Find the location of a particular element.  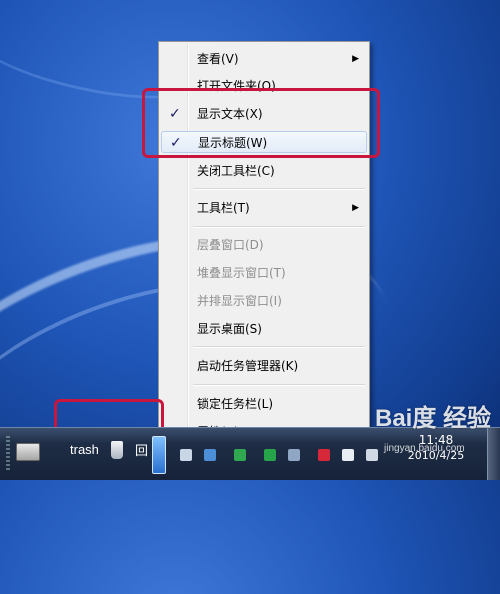

menu-item-label: 并排显示窗口(I) is located at coordinates (239, 301).